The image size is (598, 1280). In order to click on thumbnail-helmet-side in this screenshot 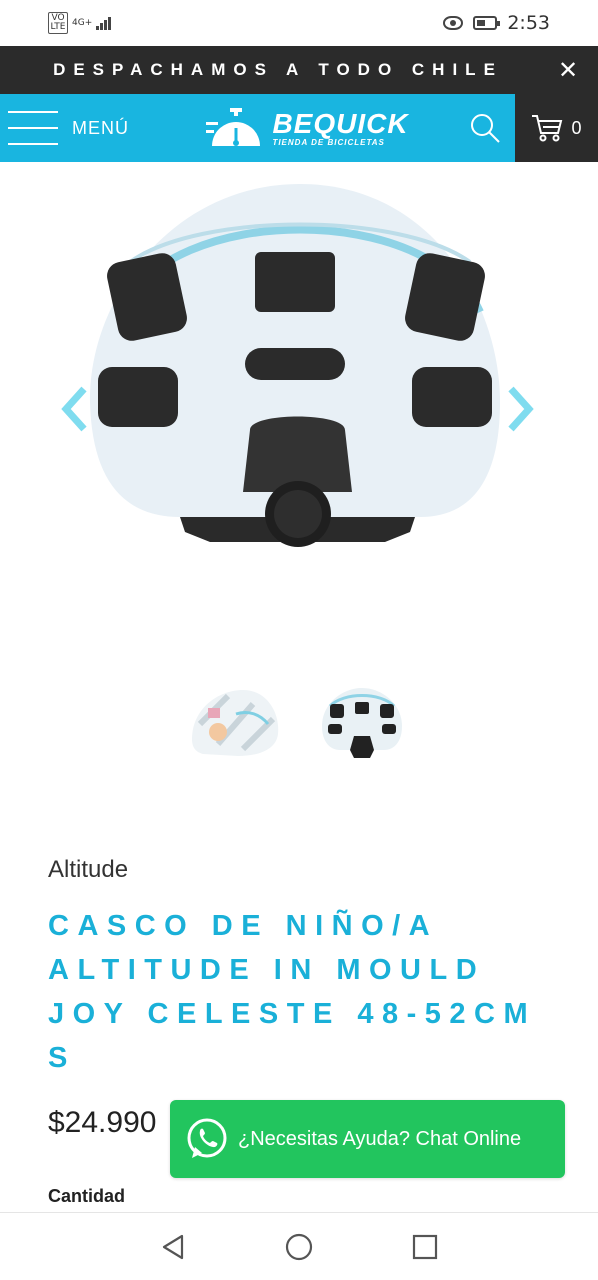, I will do `click(236, 724)`.